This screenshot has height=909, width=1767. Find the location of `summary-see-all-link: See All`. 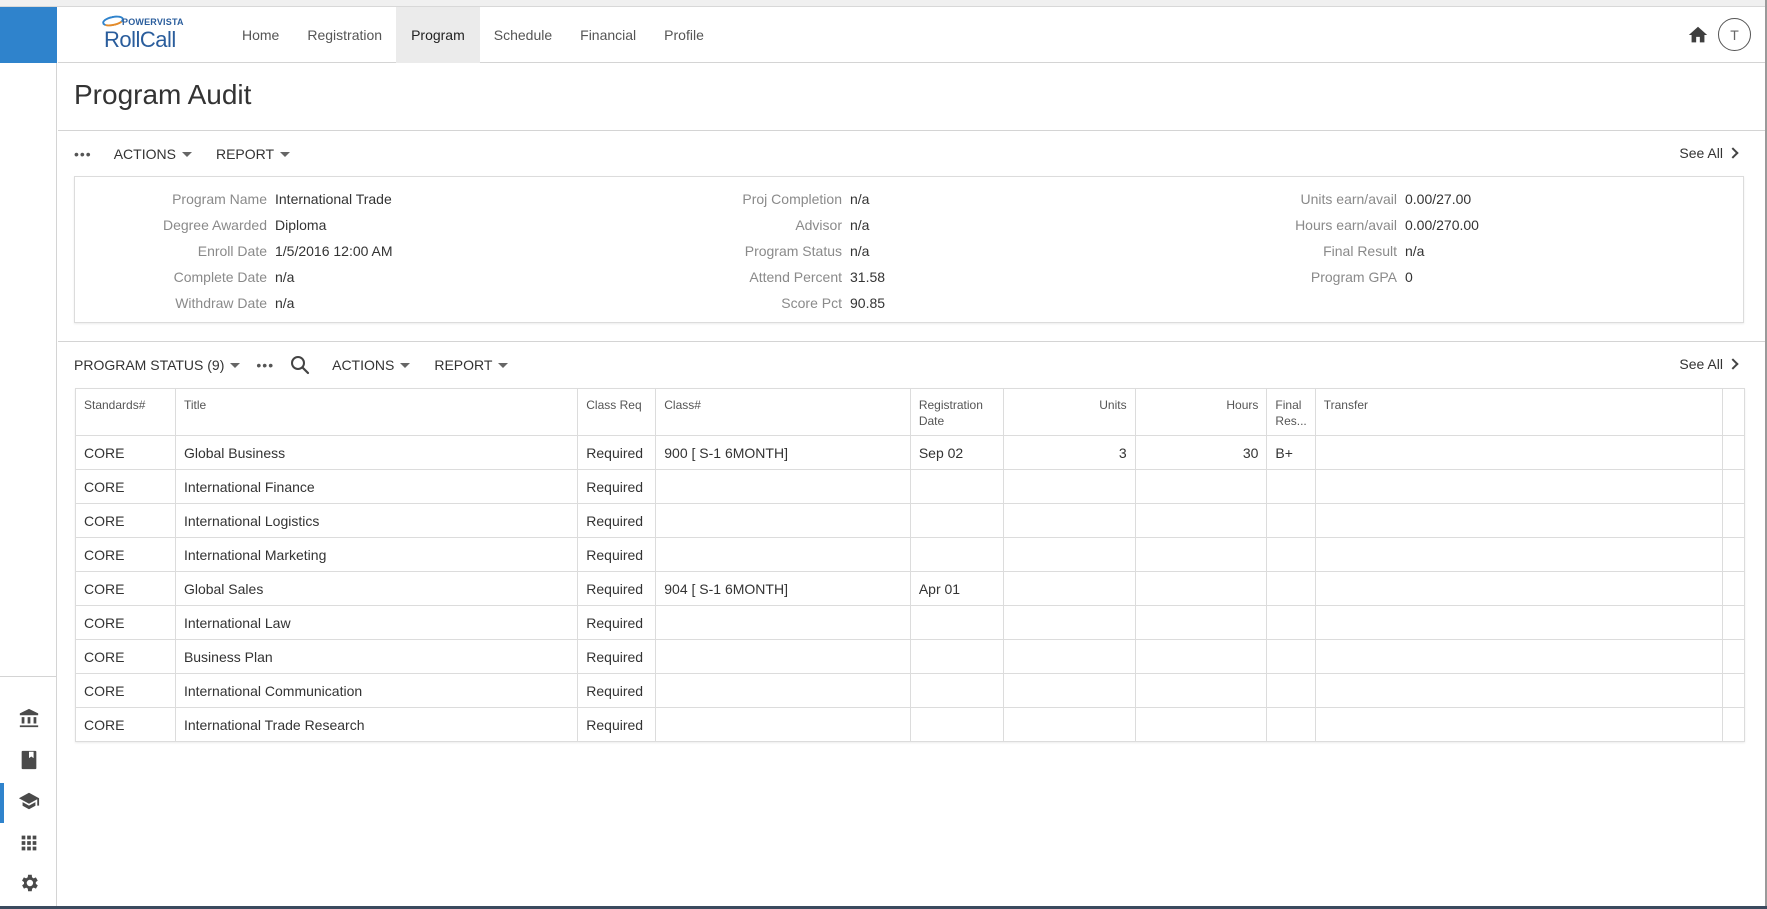

summary-see-all-link: See All is located at coordinates (1709, 153).